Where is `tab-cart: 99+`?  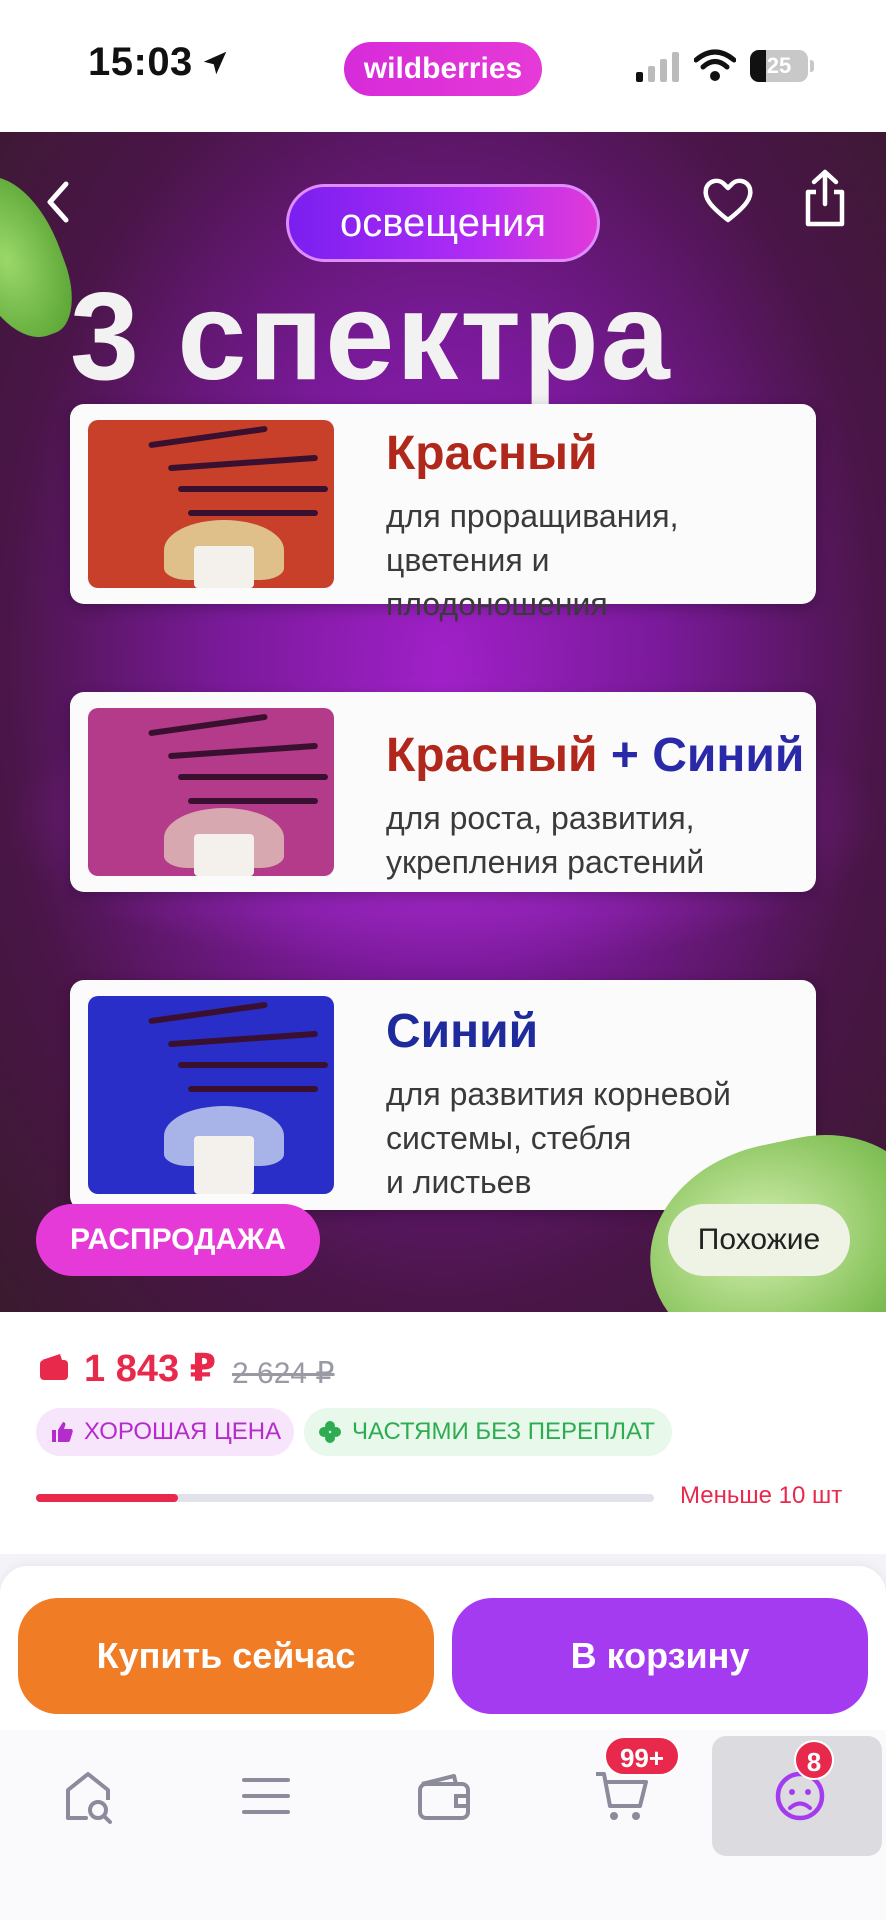
tab-cart: 99+ is located at coordinates (622, 1796).